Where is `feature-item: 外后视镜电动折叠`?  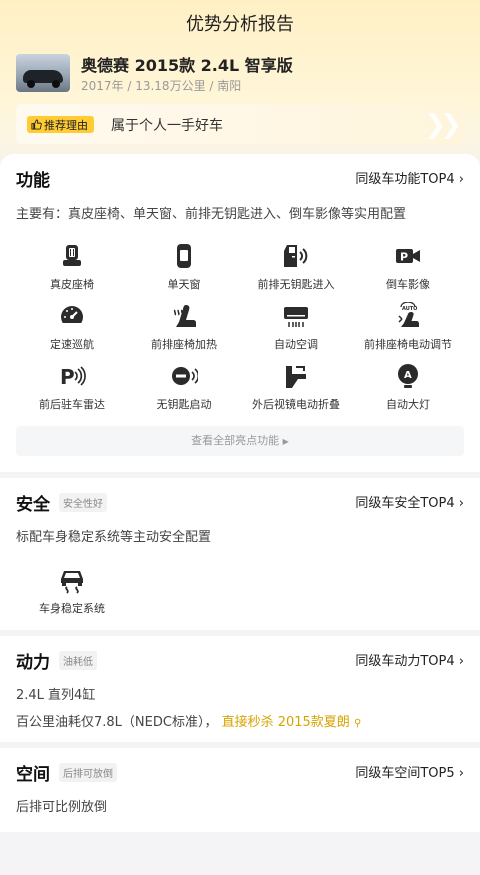 feature-item: 外后视镜电动折叠 is located at coordinates (296, 387).